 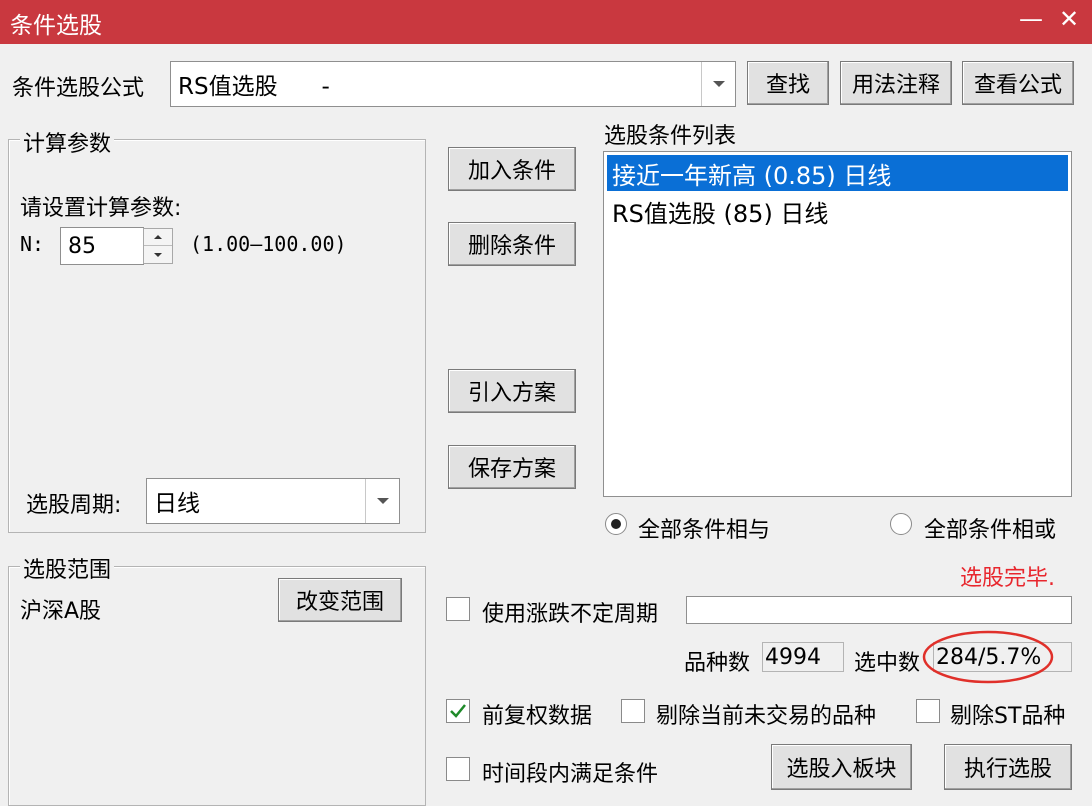 What do you see at coordinates (879, 610) in the screenshot?
I see `irregular-period-input` at bounding box center [879, 610].